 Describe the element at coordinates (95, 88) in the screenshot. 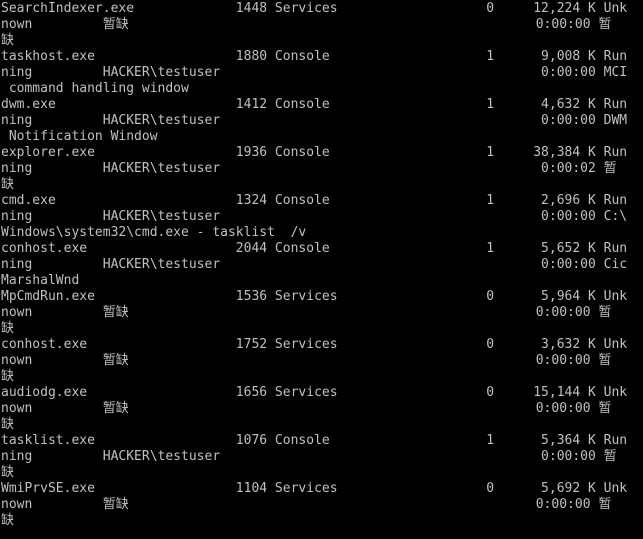

I see `console-line: command handling window` at that location.